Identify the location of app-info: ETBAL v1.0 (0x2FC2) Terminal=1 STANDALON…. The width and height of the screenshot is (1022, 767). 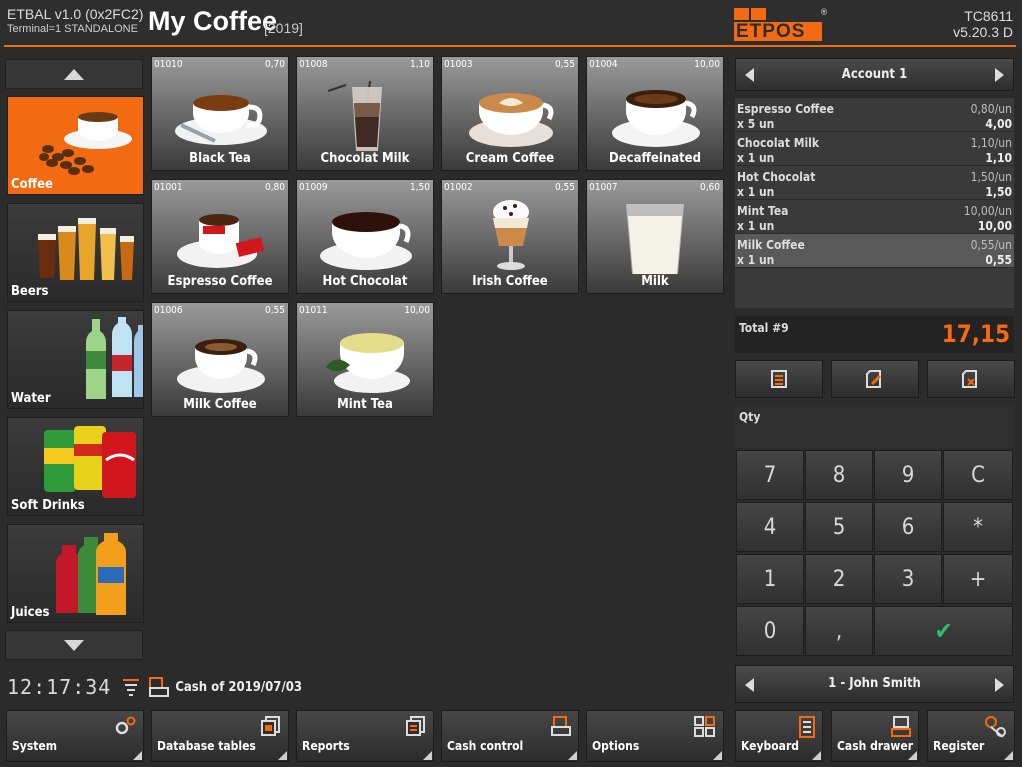
(75, 21).